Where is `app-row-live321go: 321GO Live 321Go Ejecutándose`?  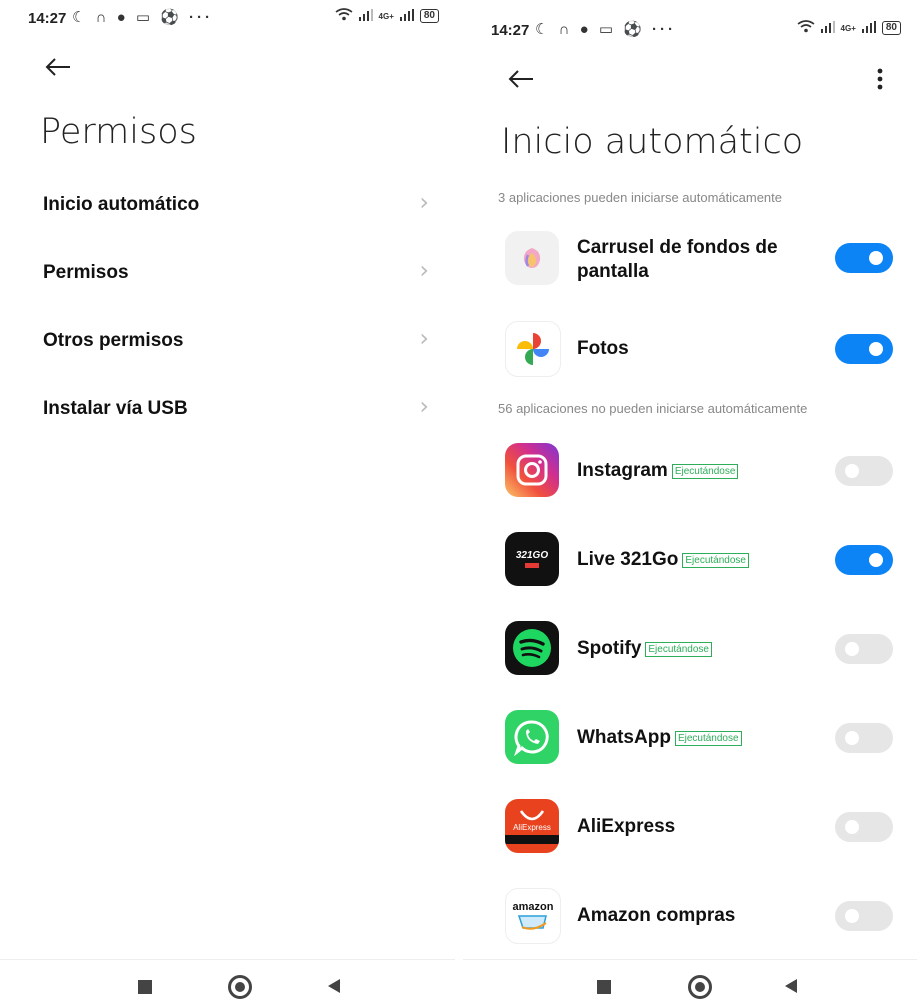 app-row-live321go: 321GO Live 321Go Ejecutándose is located at coordinates (700, 559).